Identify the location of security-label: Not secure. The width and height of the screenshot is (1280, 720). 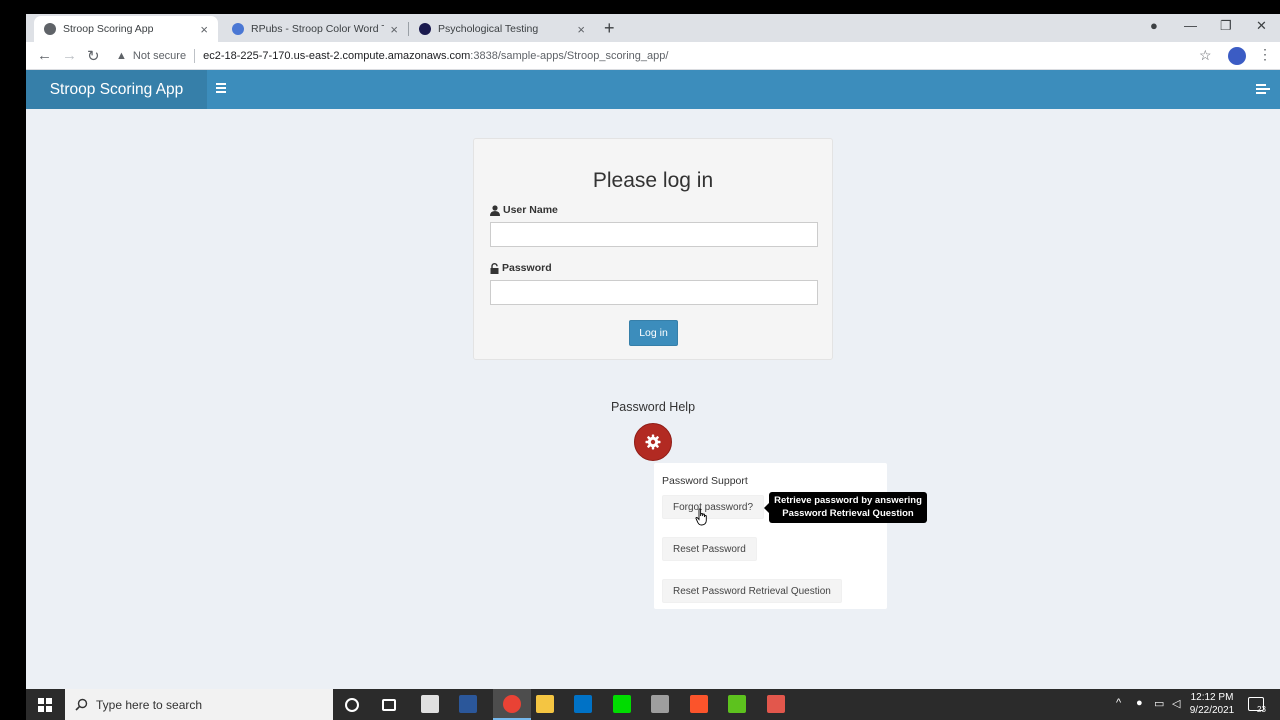
(159, 56).